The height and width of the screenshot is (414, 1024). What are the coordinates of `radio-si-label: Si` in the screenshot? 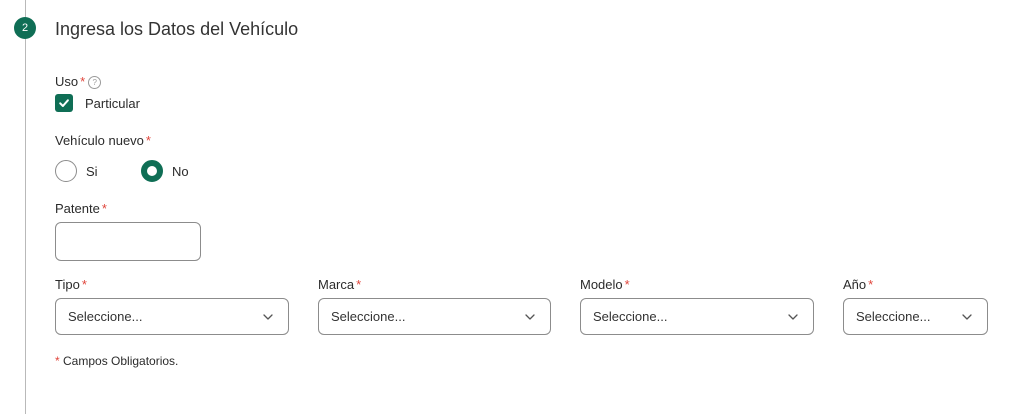 It's located at (92, 171).